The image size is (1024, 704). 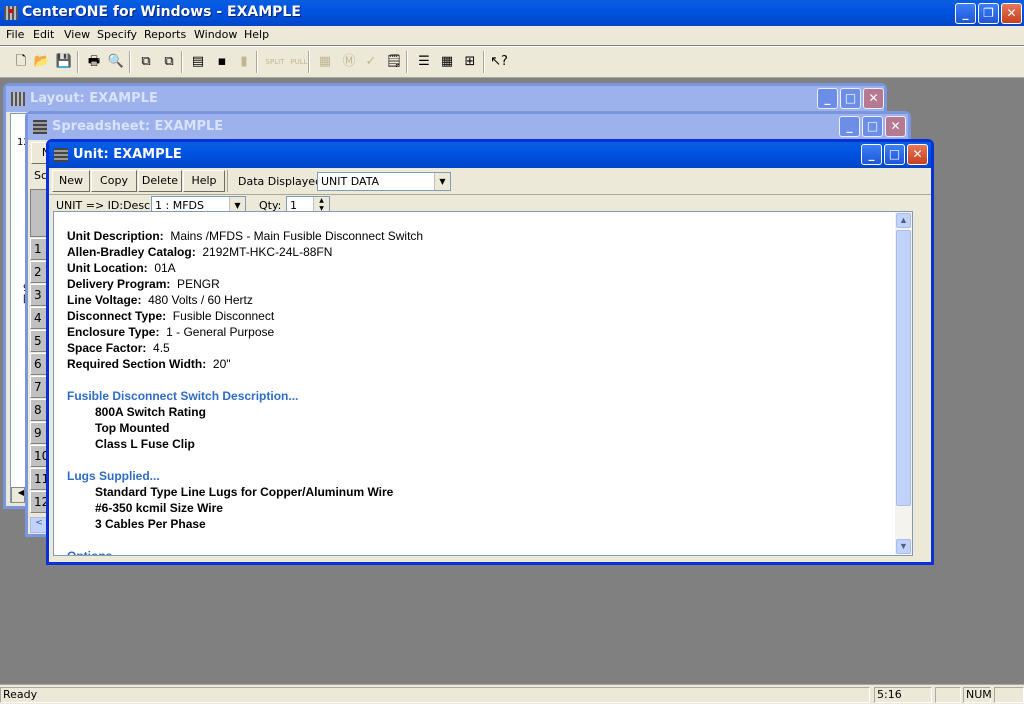 I want to click on layout-hscroll-left: ◀, so click(x=18, y=495).